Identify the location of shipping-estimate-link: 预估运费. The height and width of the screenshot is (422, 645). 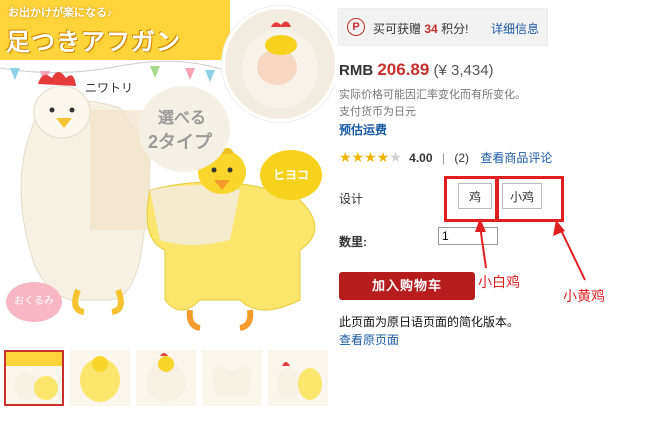
(363, 129).